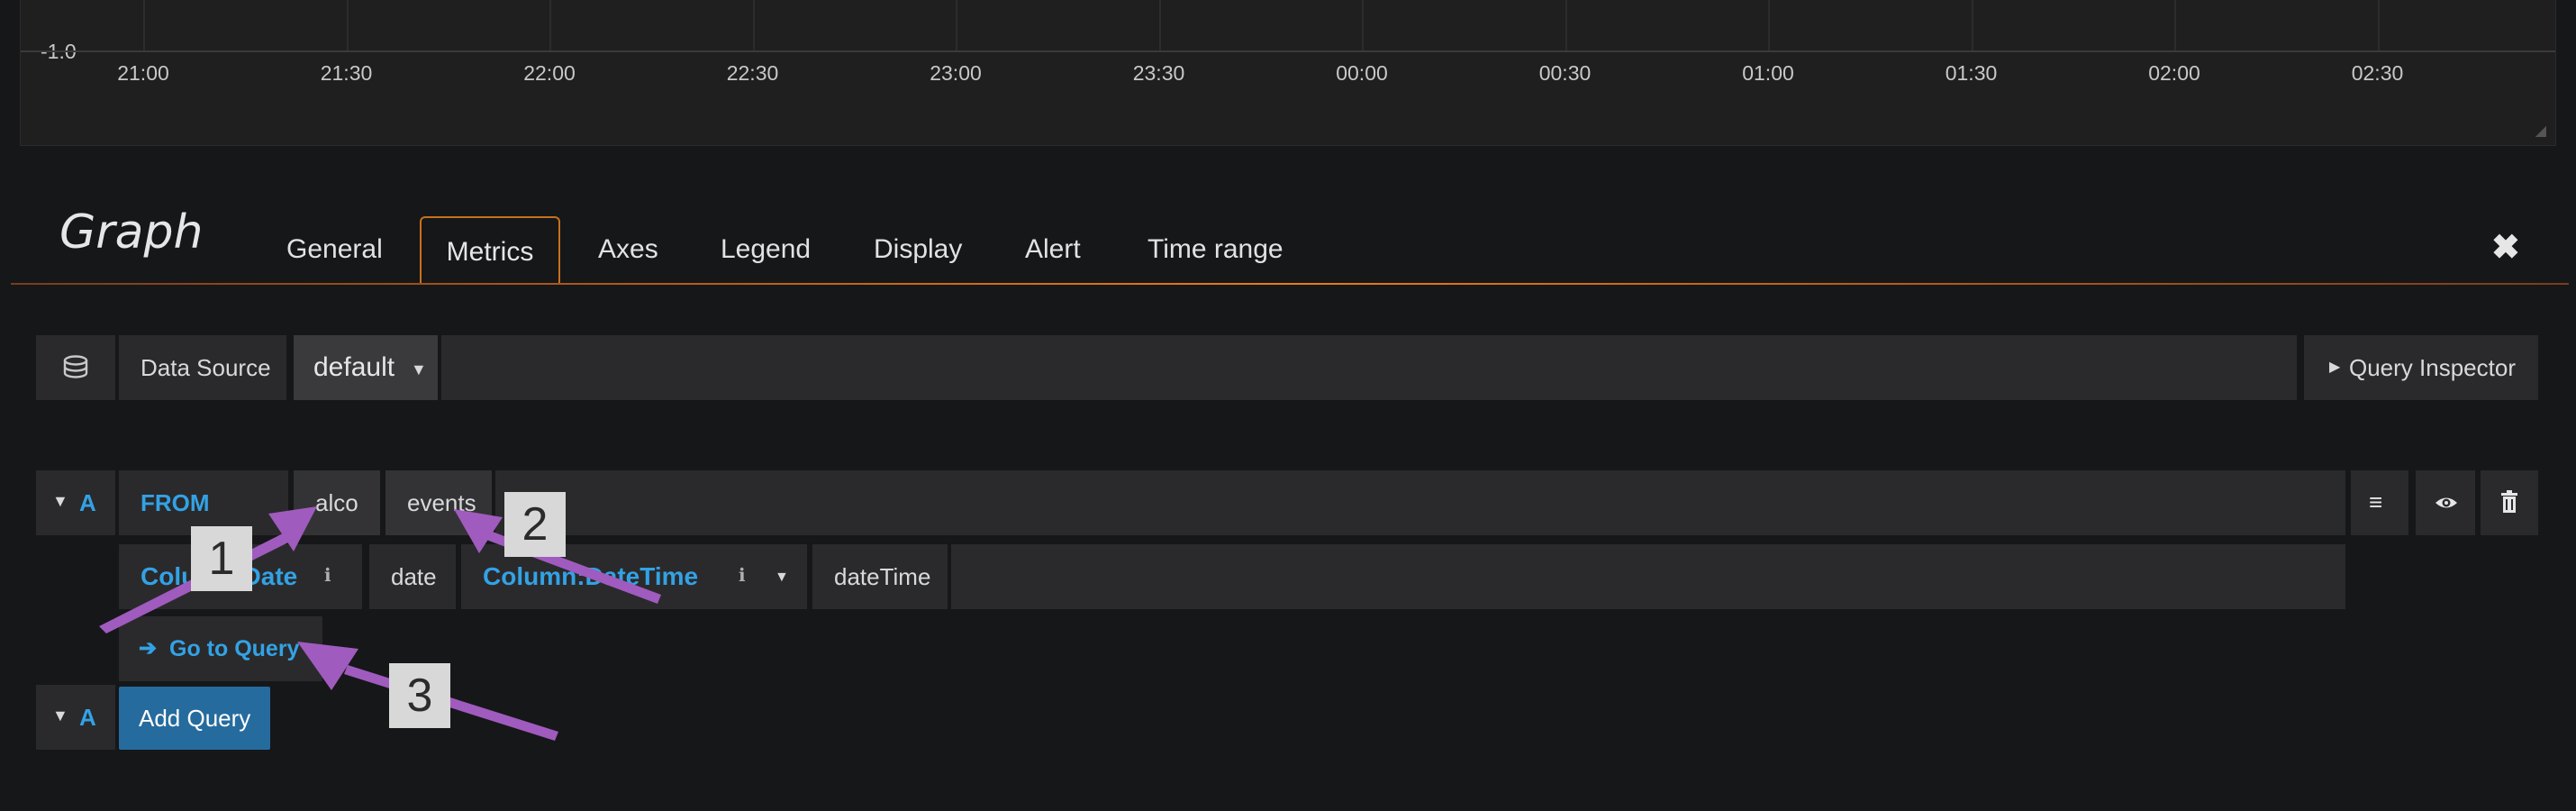 This screenshot has height=811, width=2576. I want to click on go-to-query-button: ➔ Go to Query, so click(220, 648).